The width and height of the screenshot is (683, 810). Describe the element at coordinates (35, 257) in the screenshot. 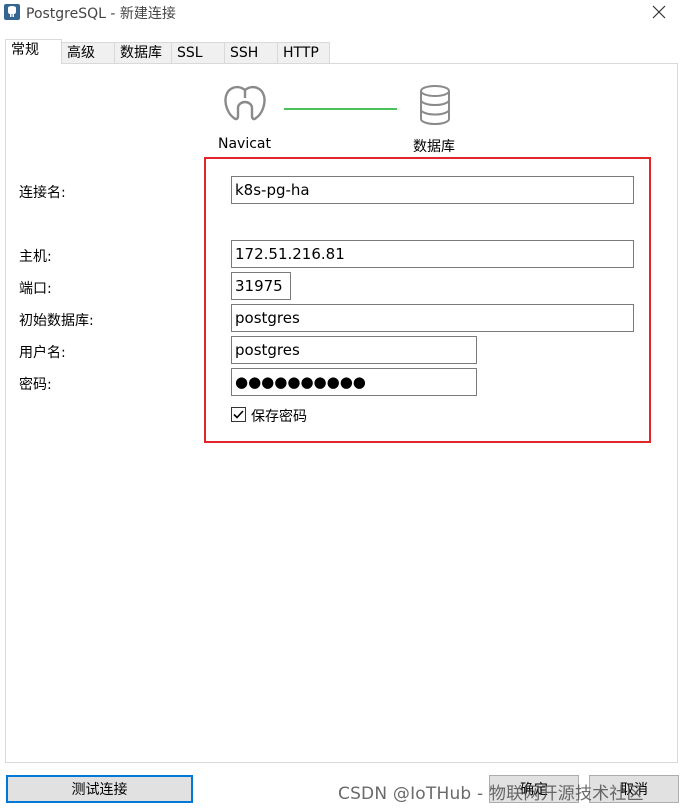

I see `host-label: 主机:` at that location.